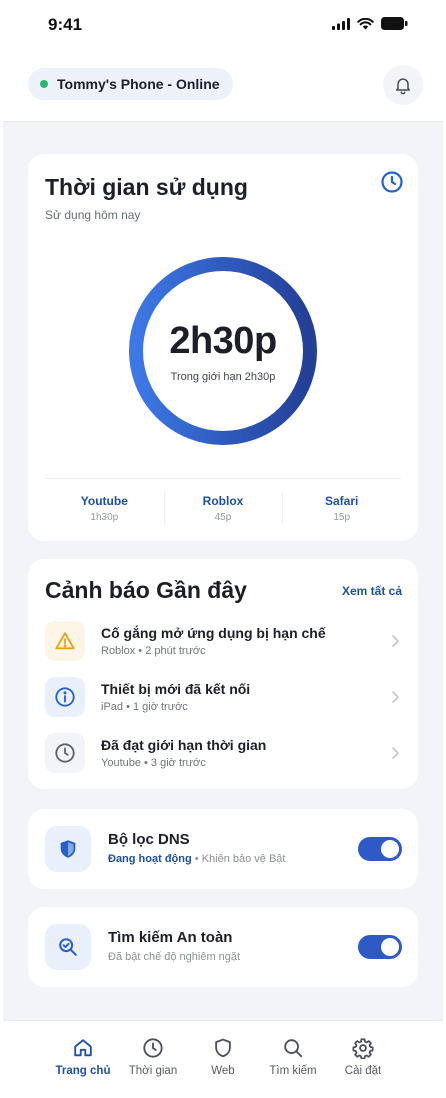  What do you see at coordinates (83, 1048) in the screenshot?
I see `home-icon` at bounding box center [83, 1048].